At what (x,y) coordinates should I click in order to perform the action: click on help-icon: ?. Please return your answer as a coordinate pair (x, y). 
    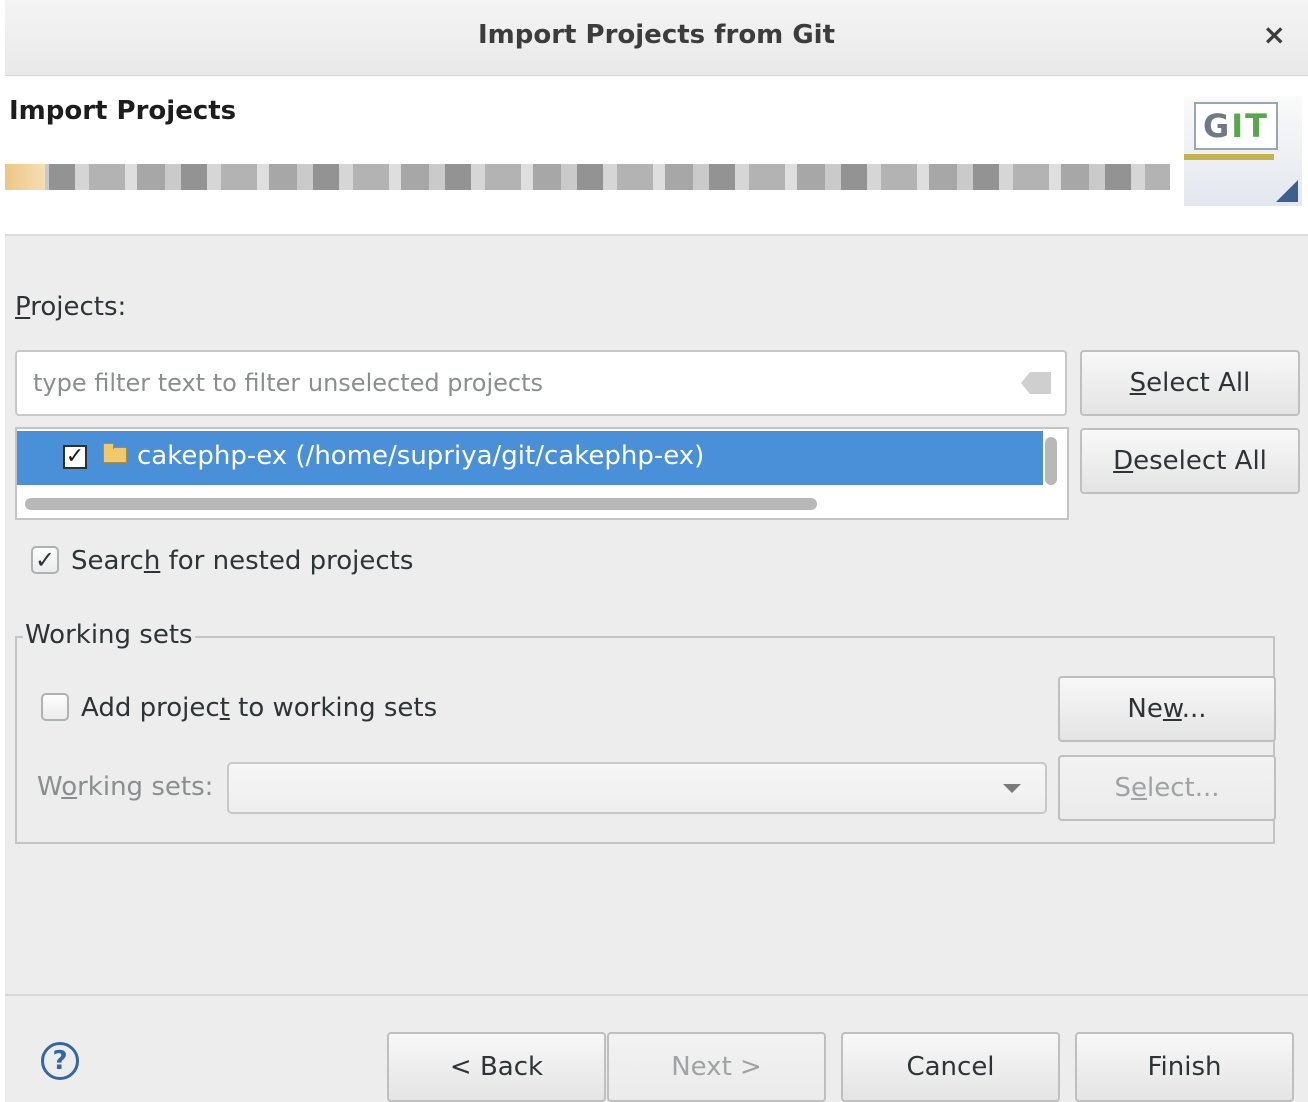
    Looking at the image, I should click on (60, 1061).